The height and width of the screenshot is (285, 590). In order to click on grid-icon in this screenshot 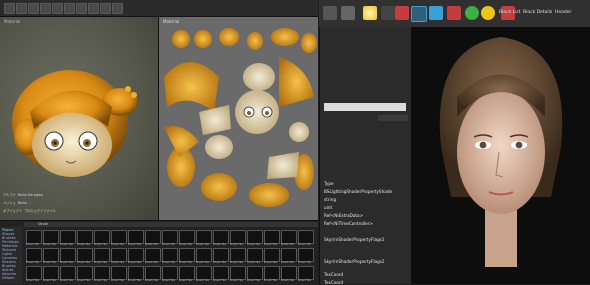, I will do `click(419, 14)`.